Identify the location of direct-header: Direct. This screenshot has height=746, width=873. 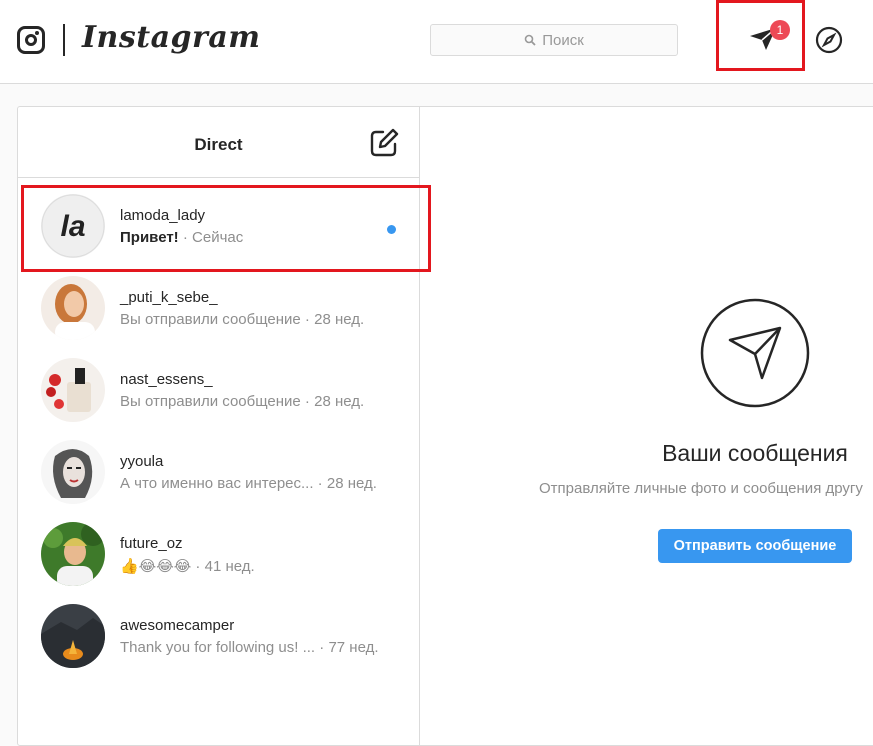
(218, 142).